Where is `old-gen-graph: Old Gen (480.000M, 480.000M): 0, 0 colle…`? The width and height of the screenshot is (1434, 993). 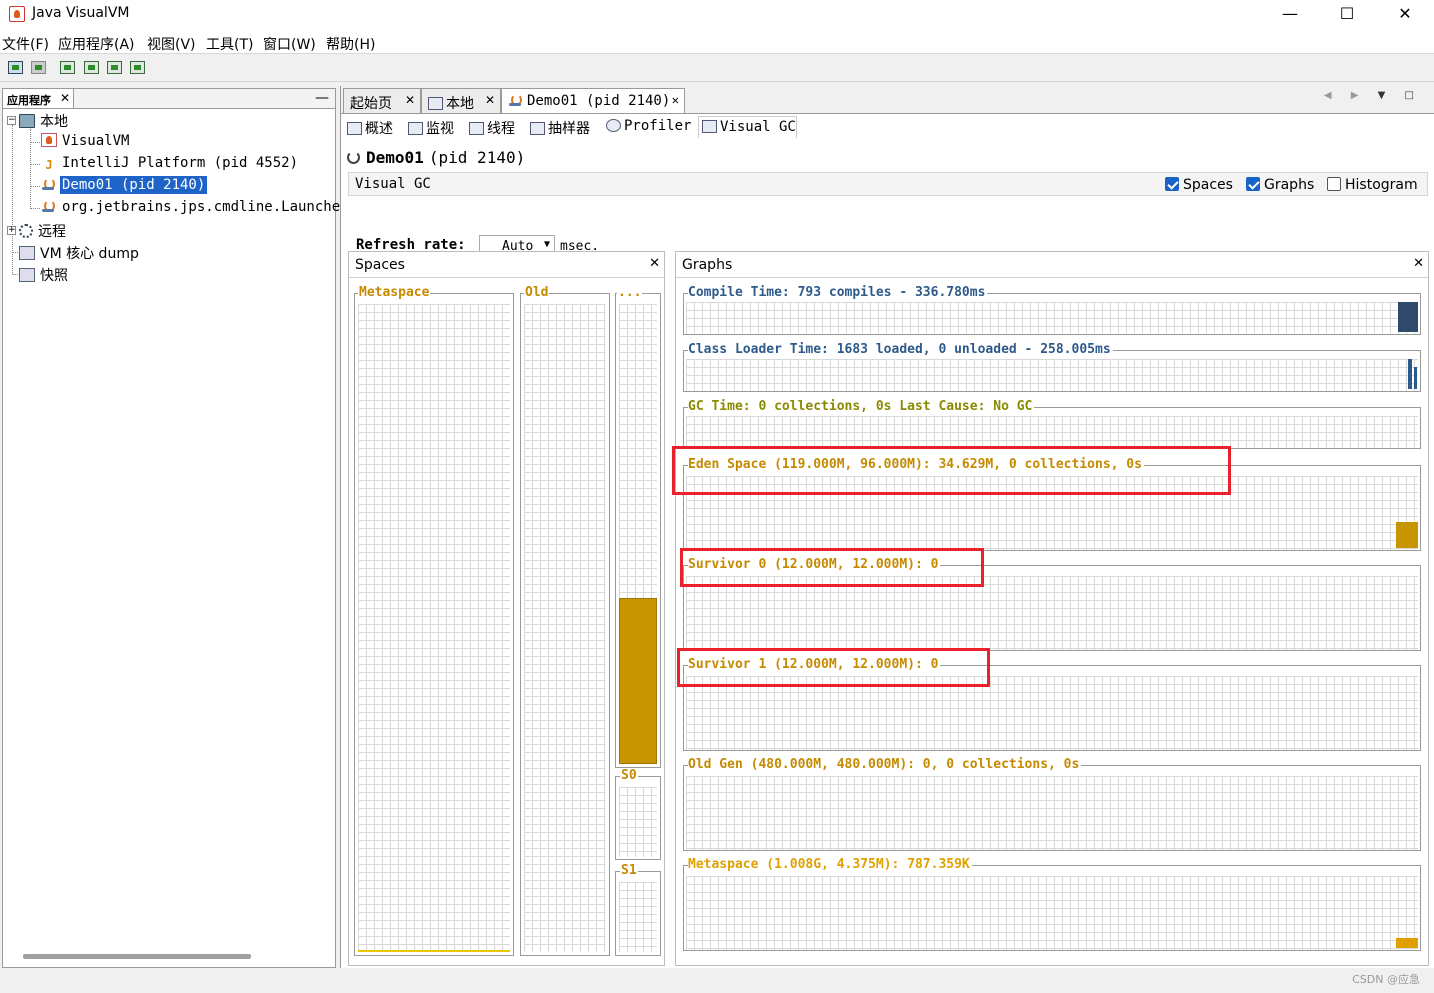 old-gen-graph: Old Gen (480.000M, 480.000M): 0, 0 colle… is located at coordinates (1052, 804).